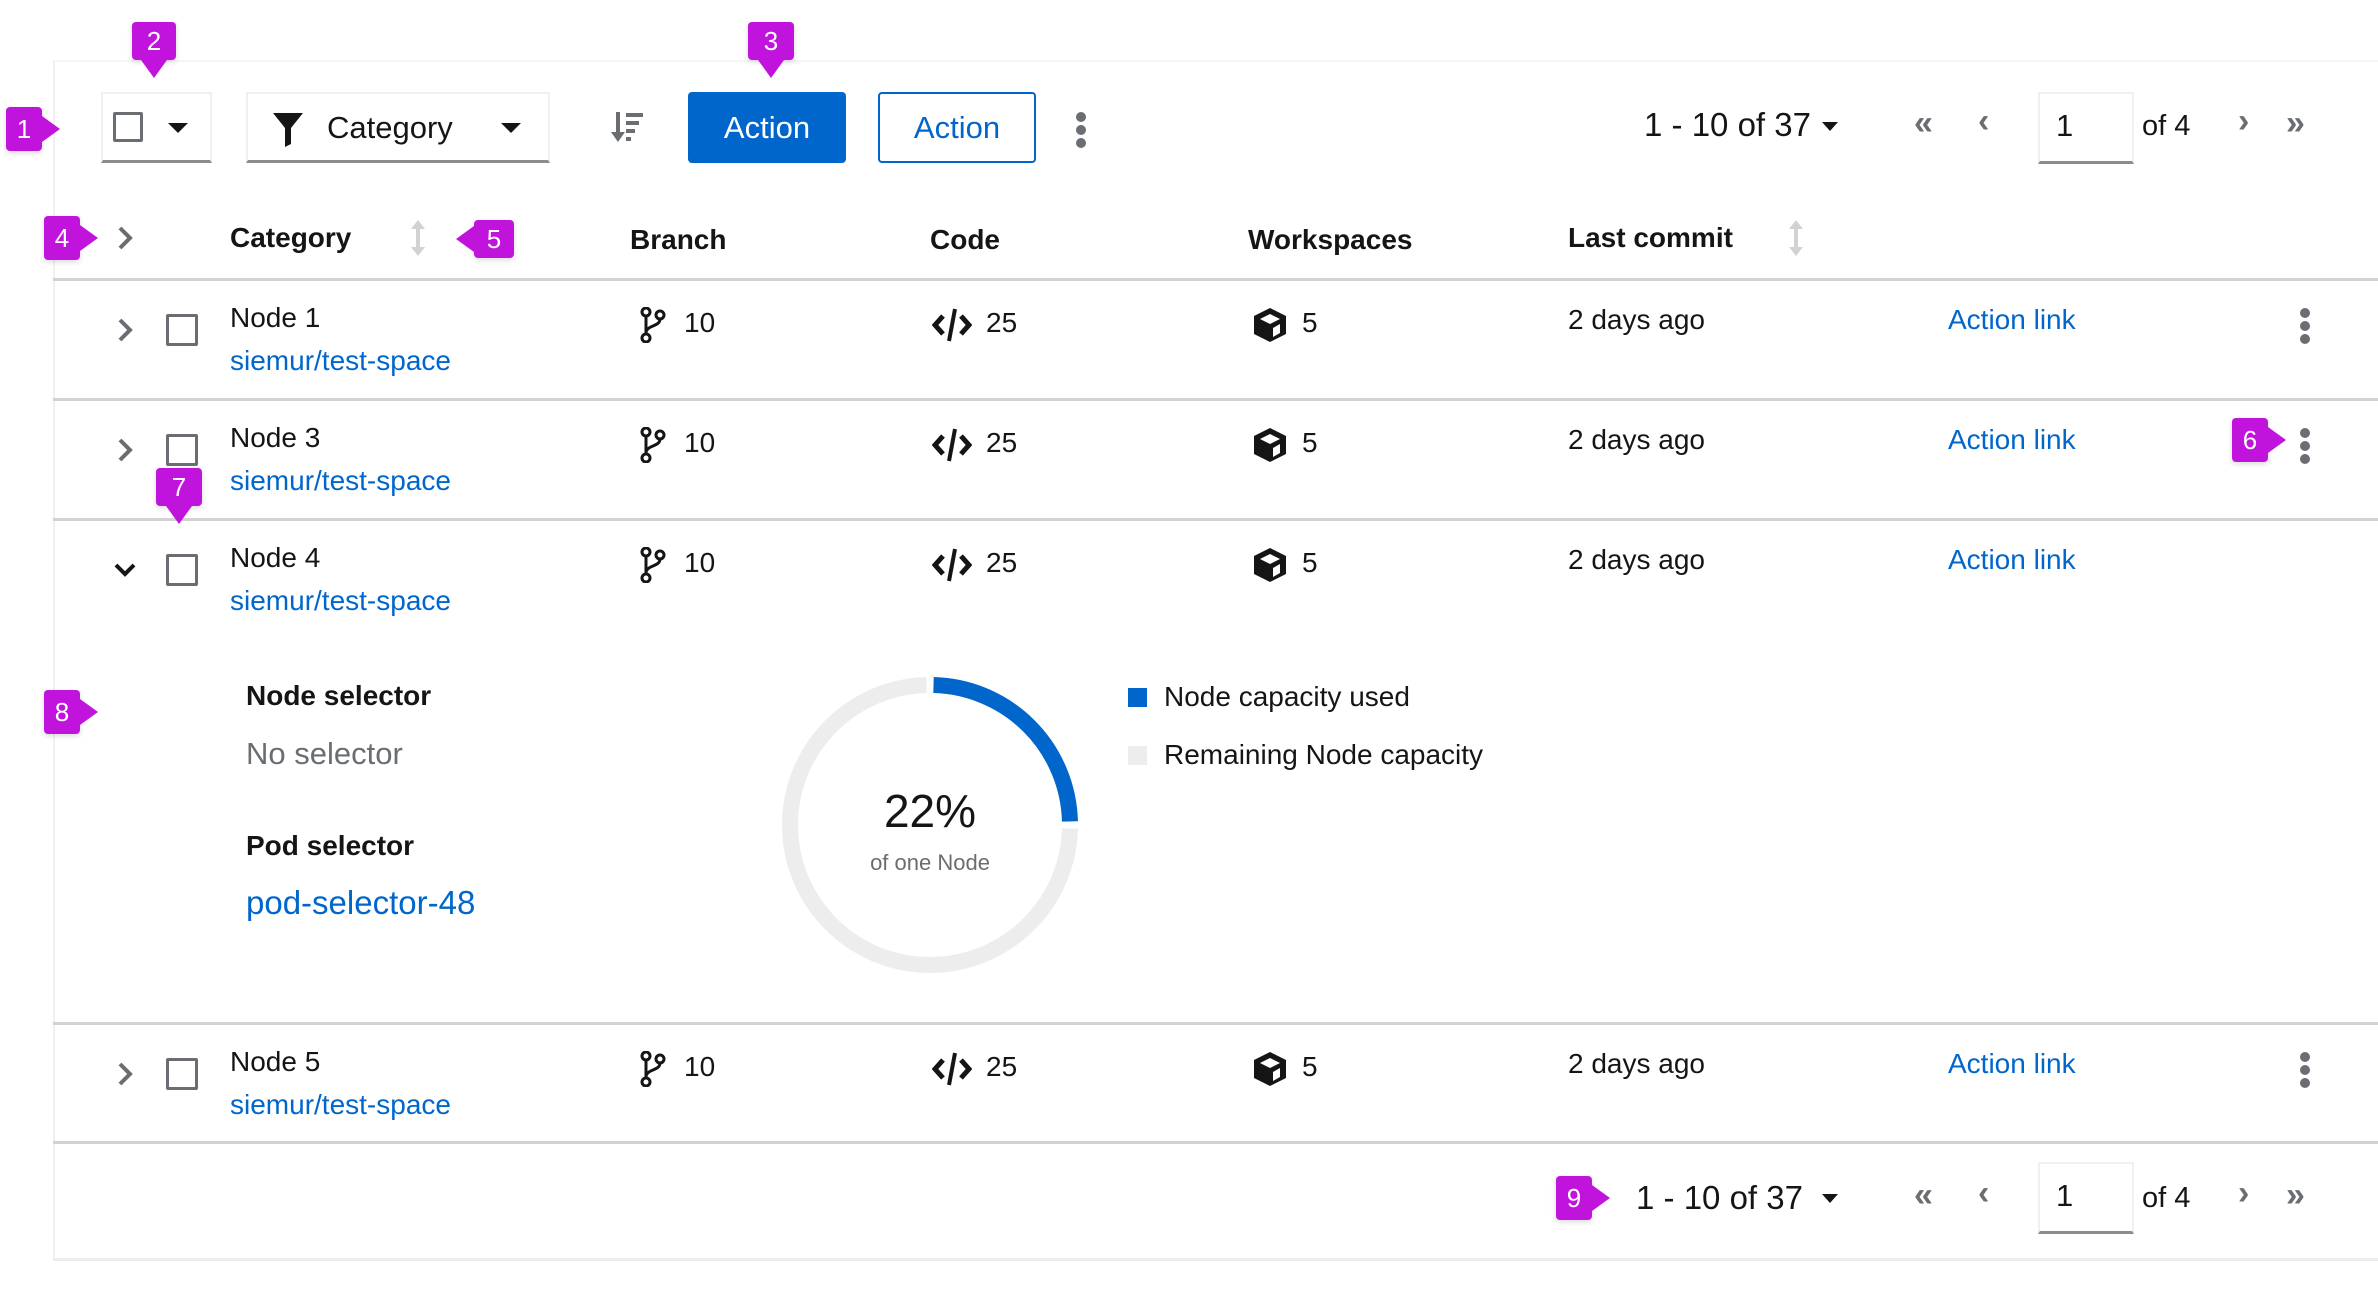 This screenshot has width=2378, height=1302. Describe the element at coordinates (653, 447) in the screenshot. I see `code-branch-icon` at that location.